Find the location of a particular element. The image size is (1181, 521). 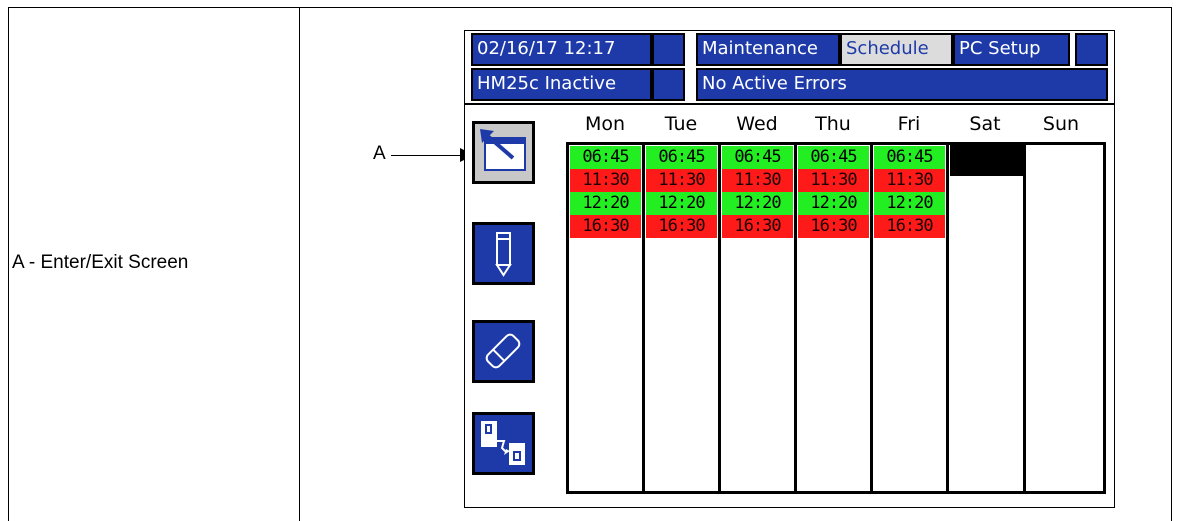

copy-day-icon is located at coordinates (503, 443).